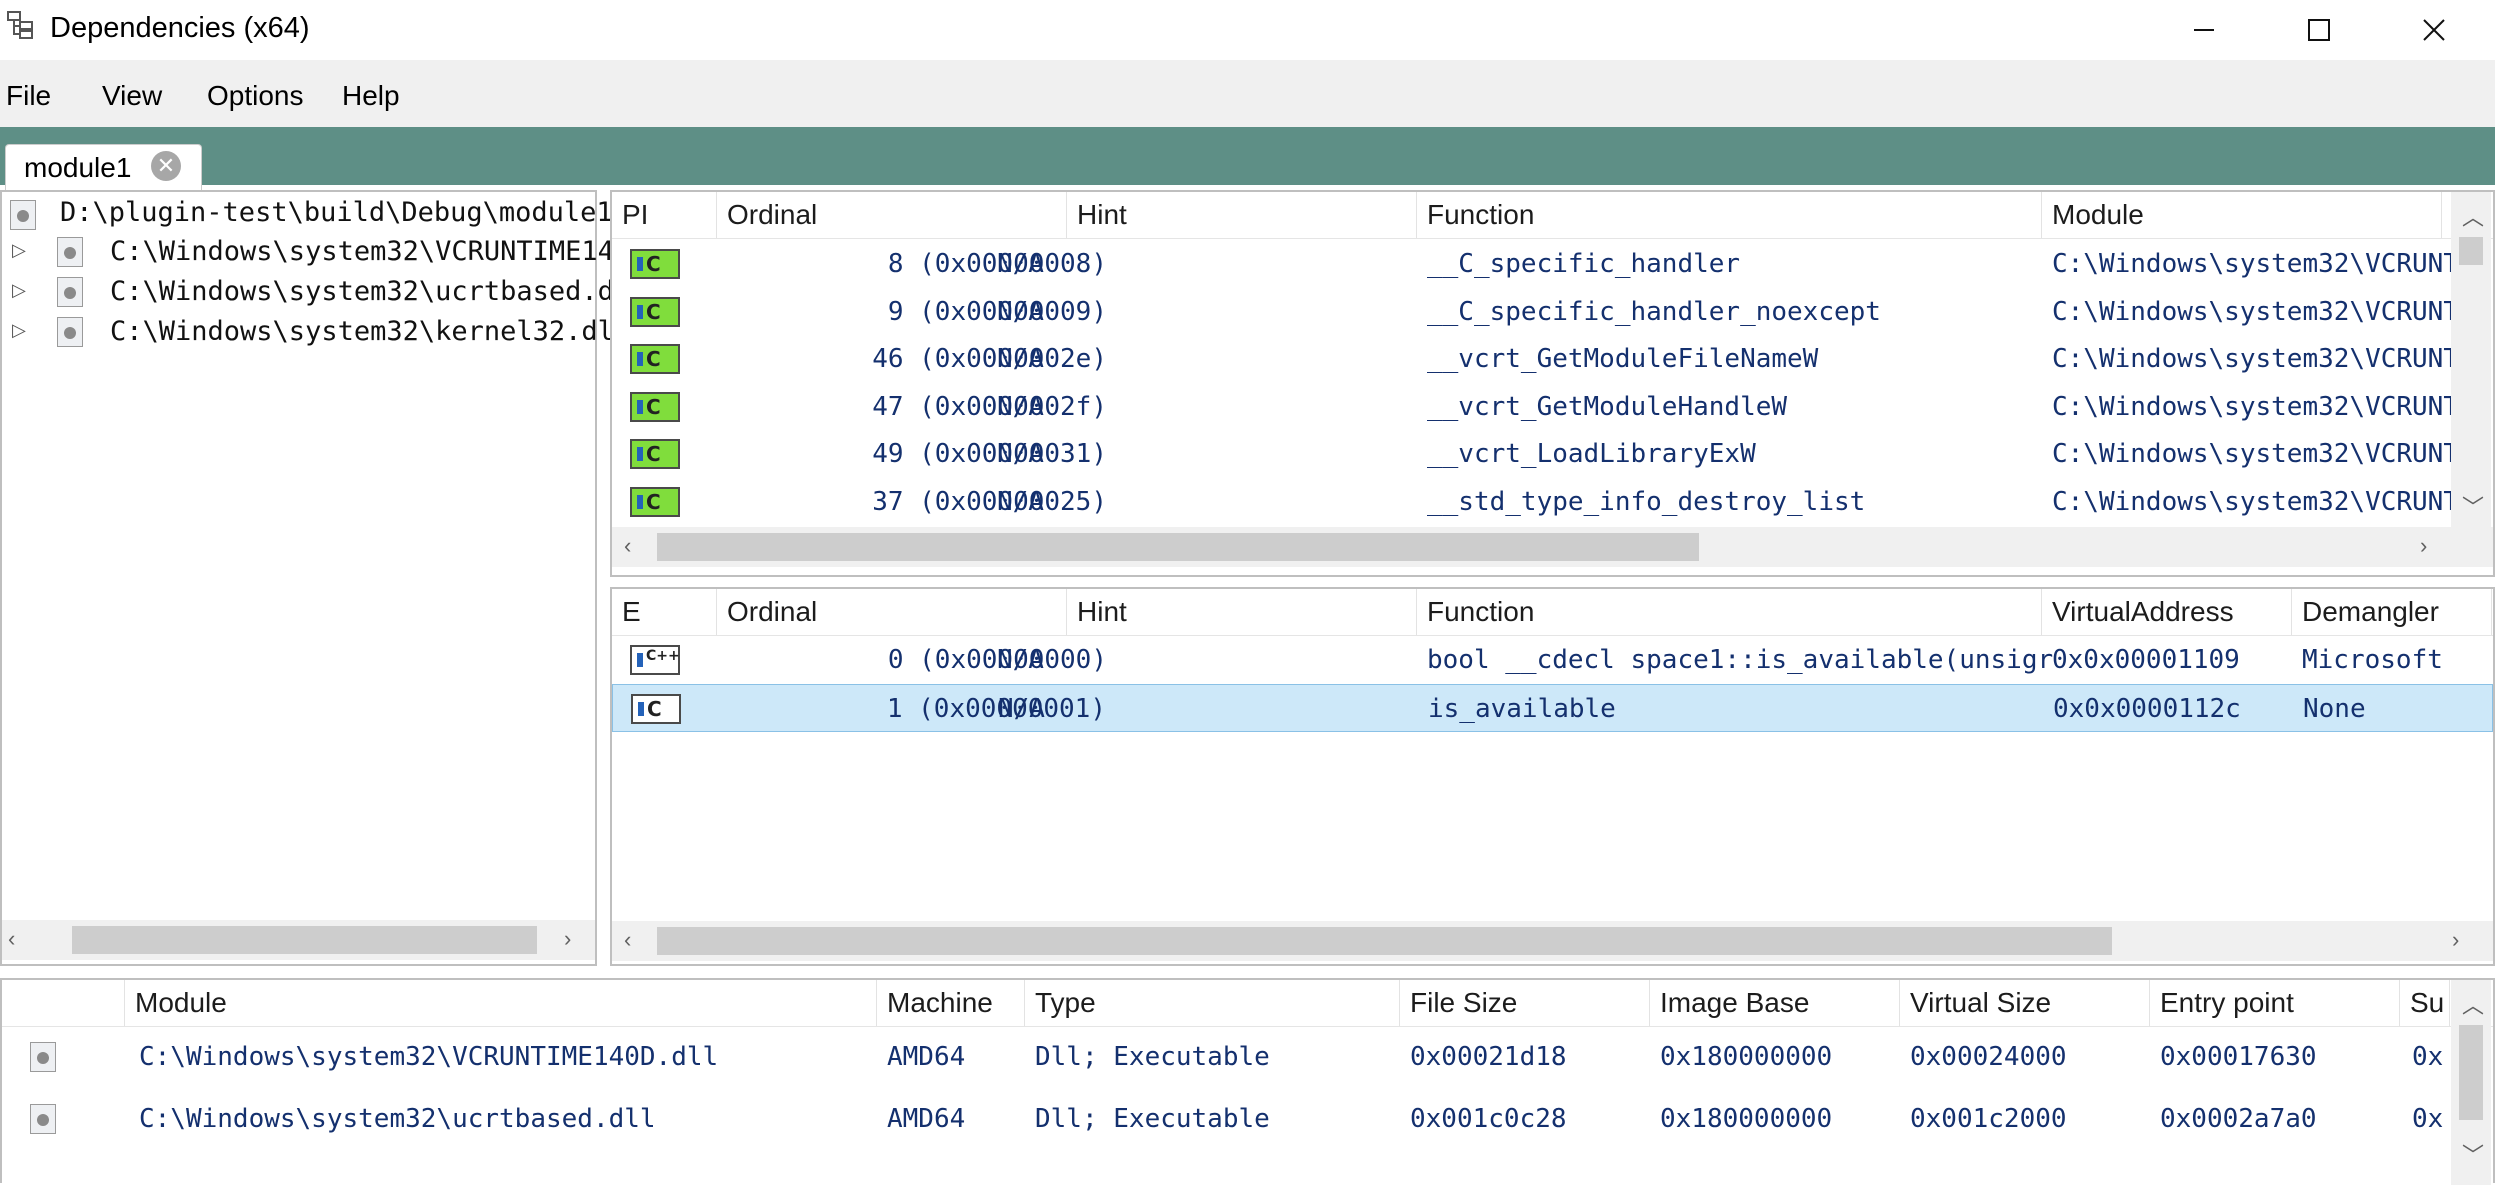 The width and height of the screenshot is (2495, 1185). Describe the element at coordinates (370, 331) in the screenshot. I see `tree-item-kernel32: C:\Windows\system32\kernel32.dll` at that location.